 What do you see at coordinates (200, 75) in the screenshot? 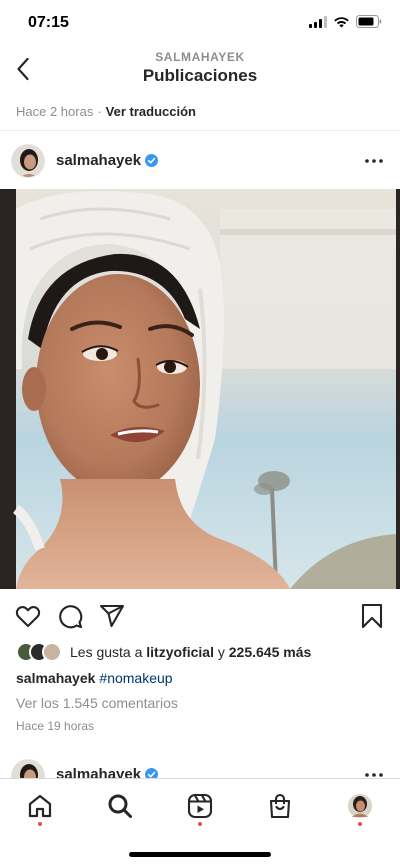
I see `page-title: Publicaciones` at bounding box center [200, 75].